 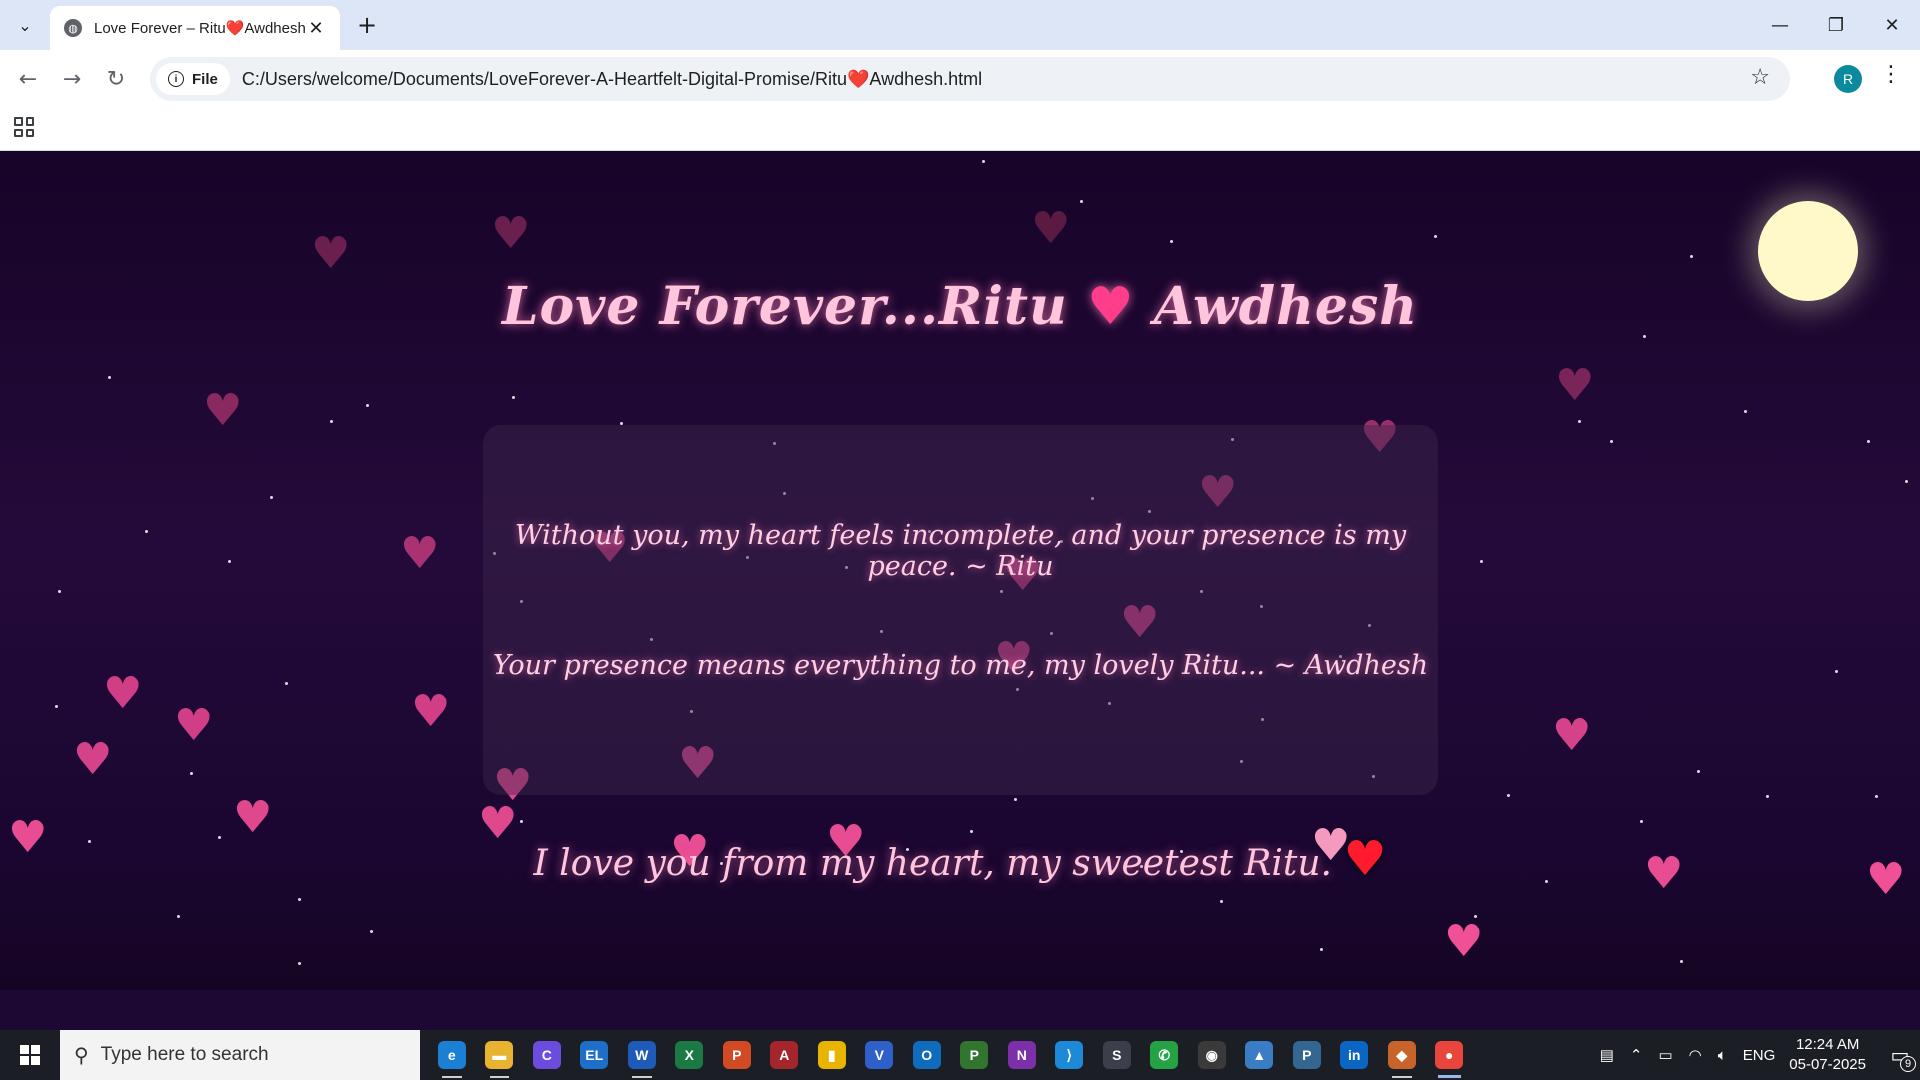 What do you see at coordinates (1365, 859) in the screenshot?
I see `red-heart-icon: ♥` at bounding box center [1365, 859].